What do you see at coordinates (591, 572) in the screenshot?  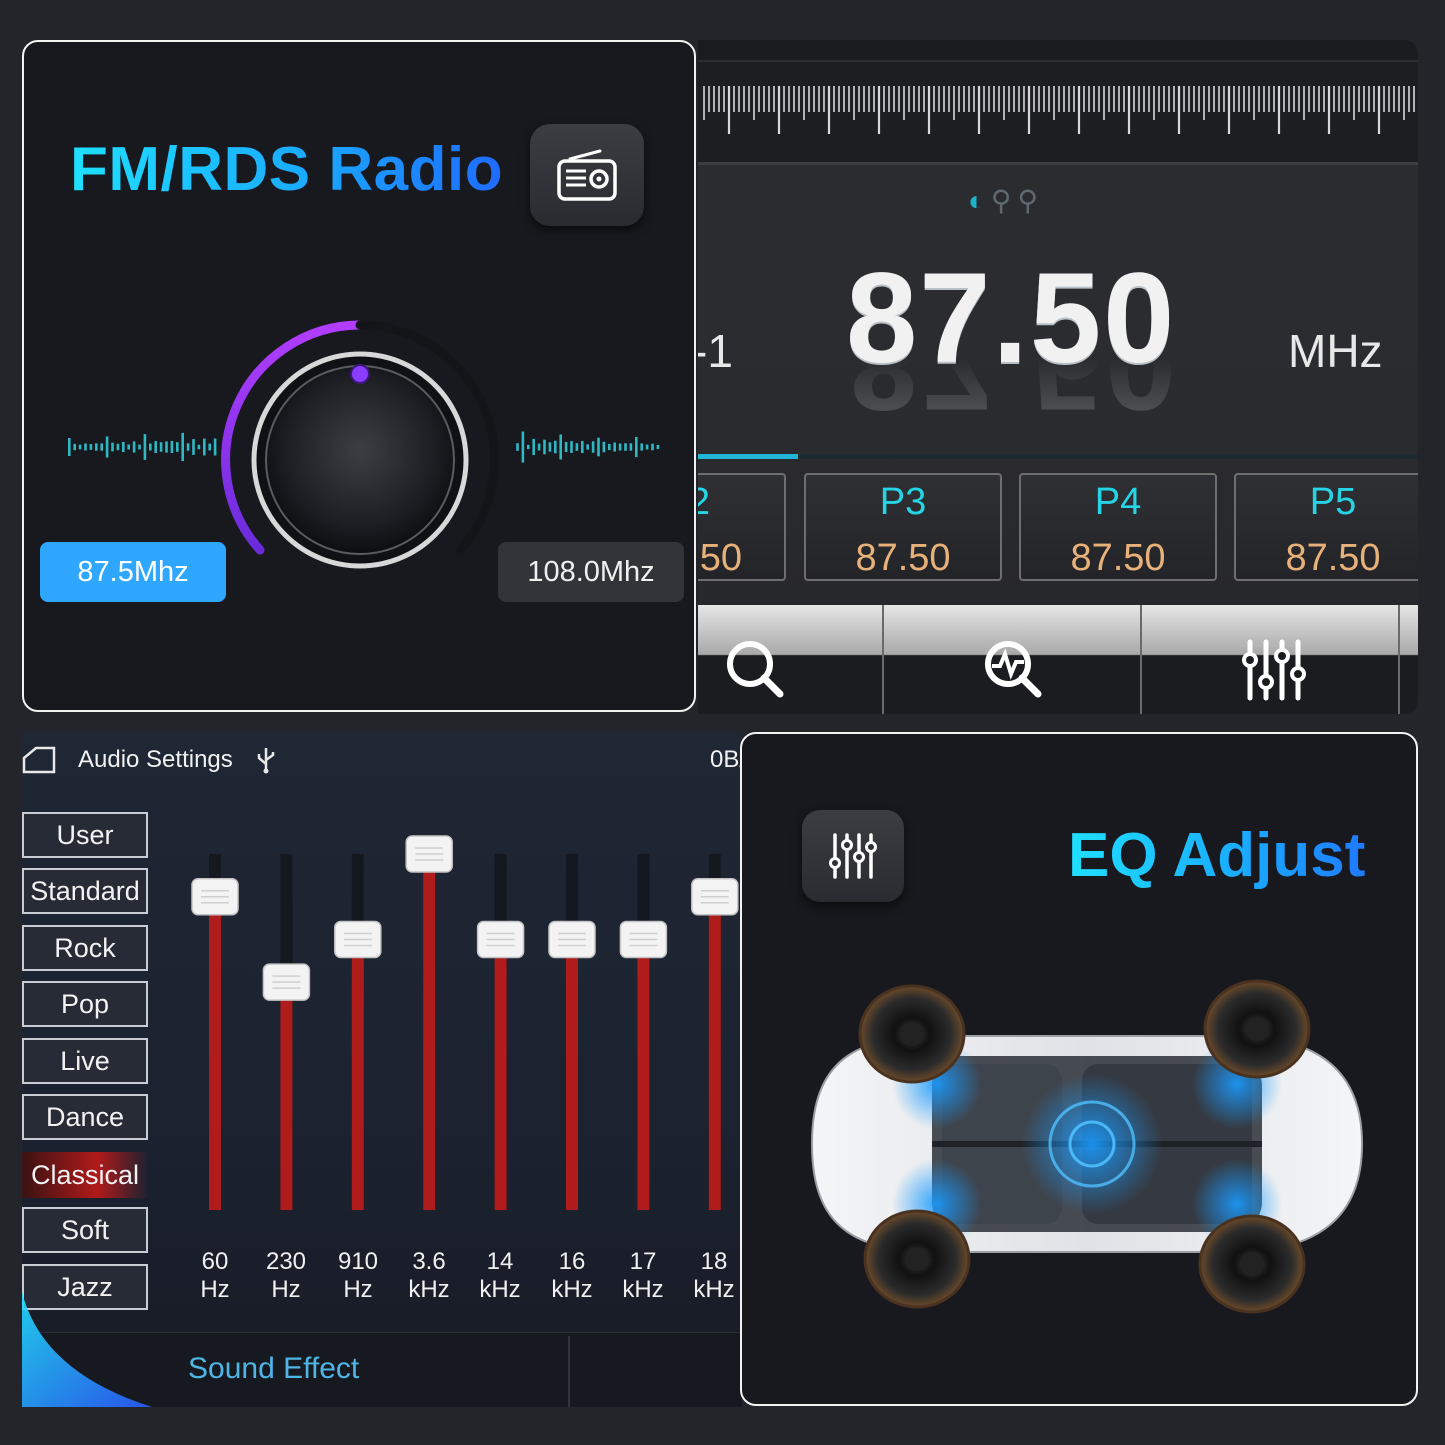 I see `frequency-max-label: 108.0Mhz` at bounding box center [591, 572].